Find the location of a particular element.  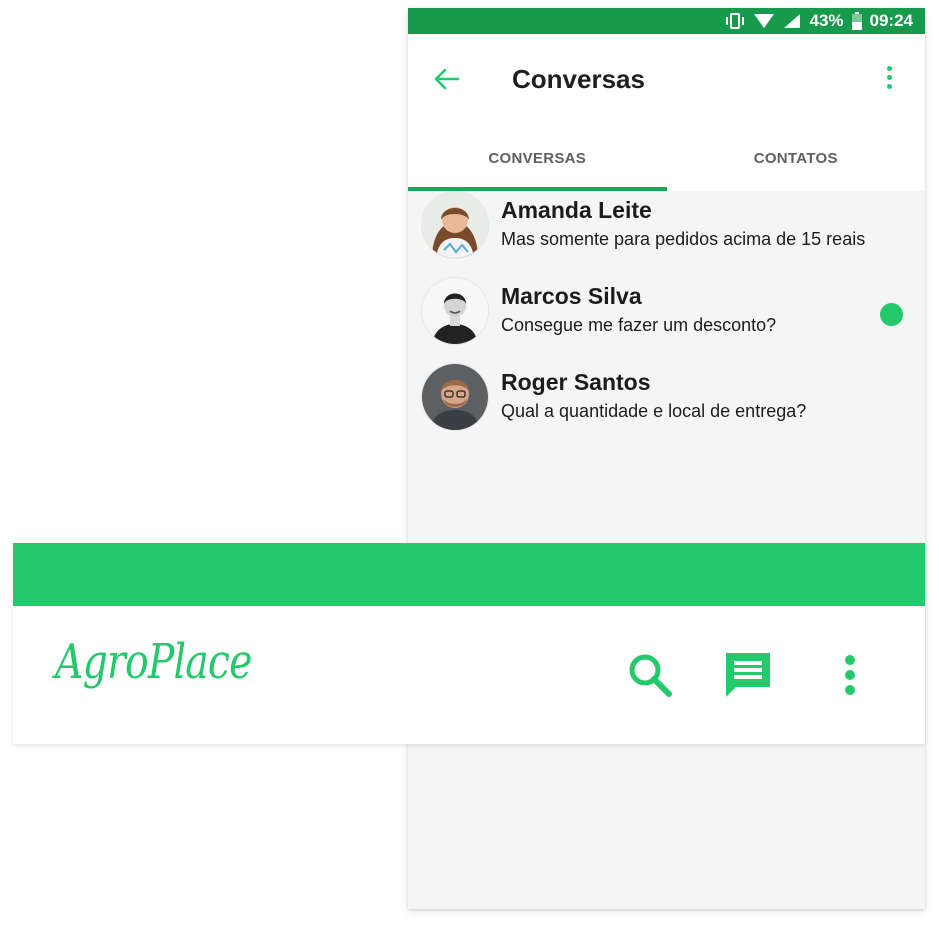

back-button is located at coordinates (447, 79).